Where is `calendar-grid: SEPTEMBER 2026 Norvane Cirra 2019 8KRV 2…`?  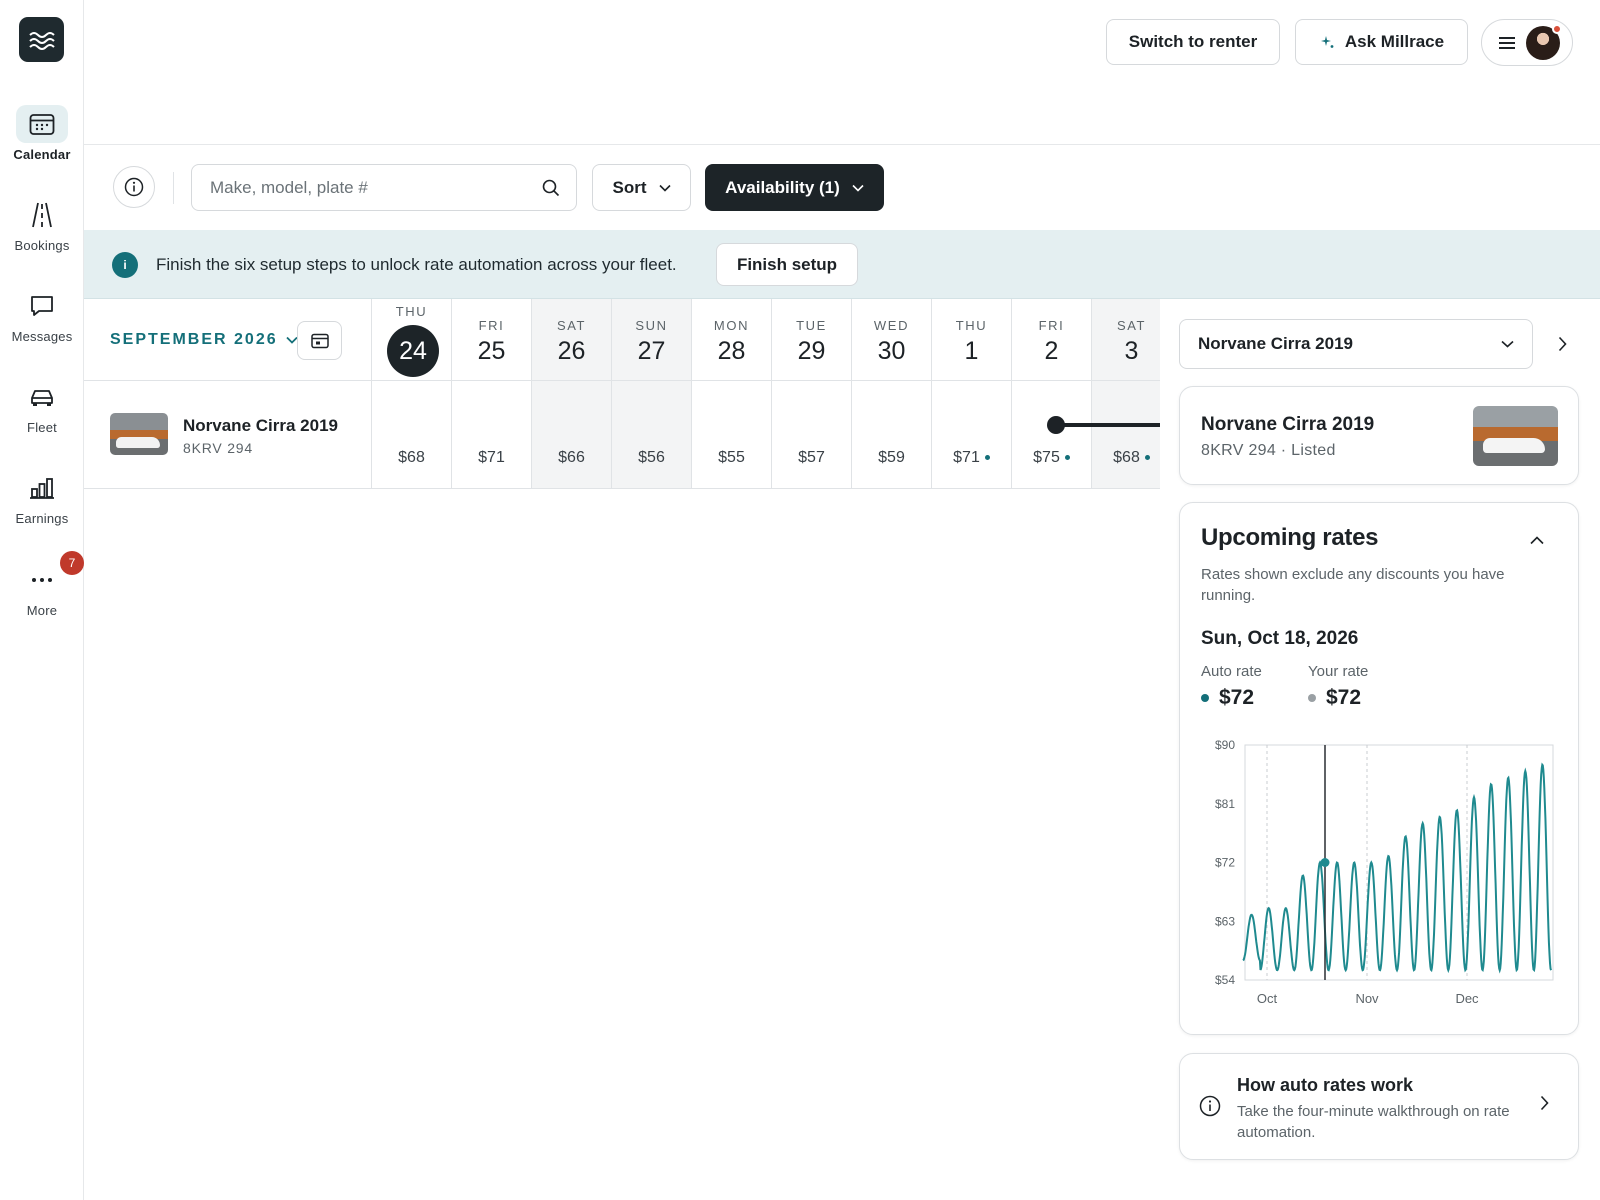
calendar-grid: SEPTEMBER 2026 Norvane Cirra 2019 8KRV 2… is located at coordinates (622, 394).